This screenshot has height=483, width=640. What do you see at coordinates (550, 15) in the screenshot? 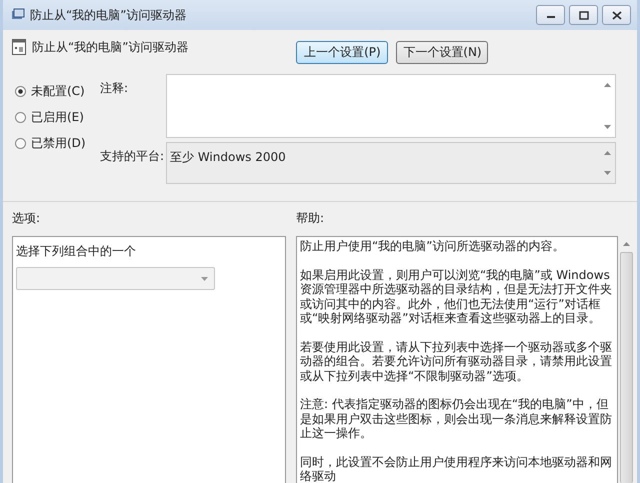
I see `minimize-button` at bounding box center [550, 15].